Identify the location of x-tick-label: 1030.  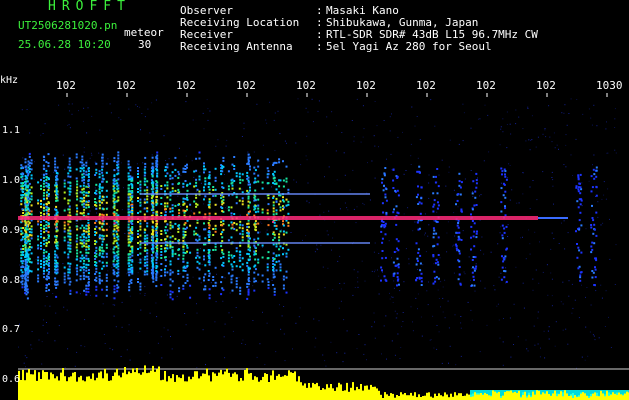
(609, 85).